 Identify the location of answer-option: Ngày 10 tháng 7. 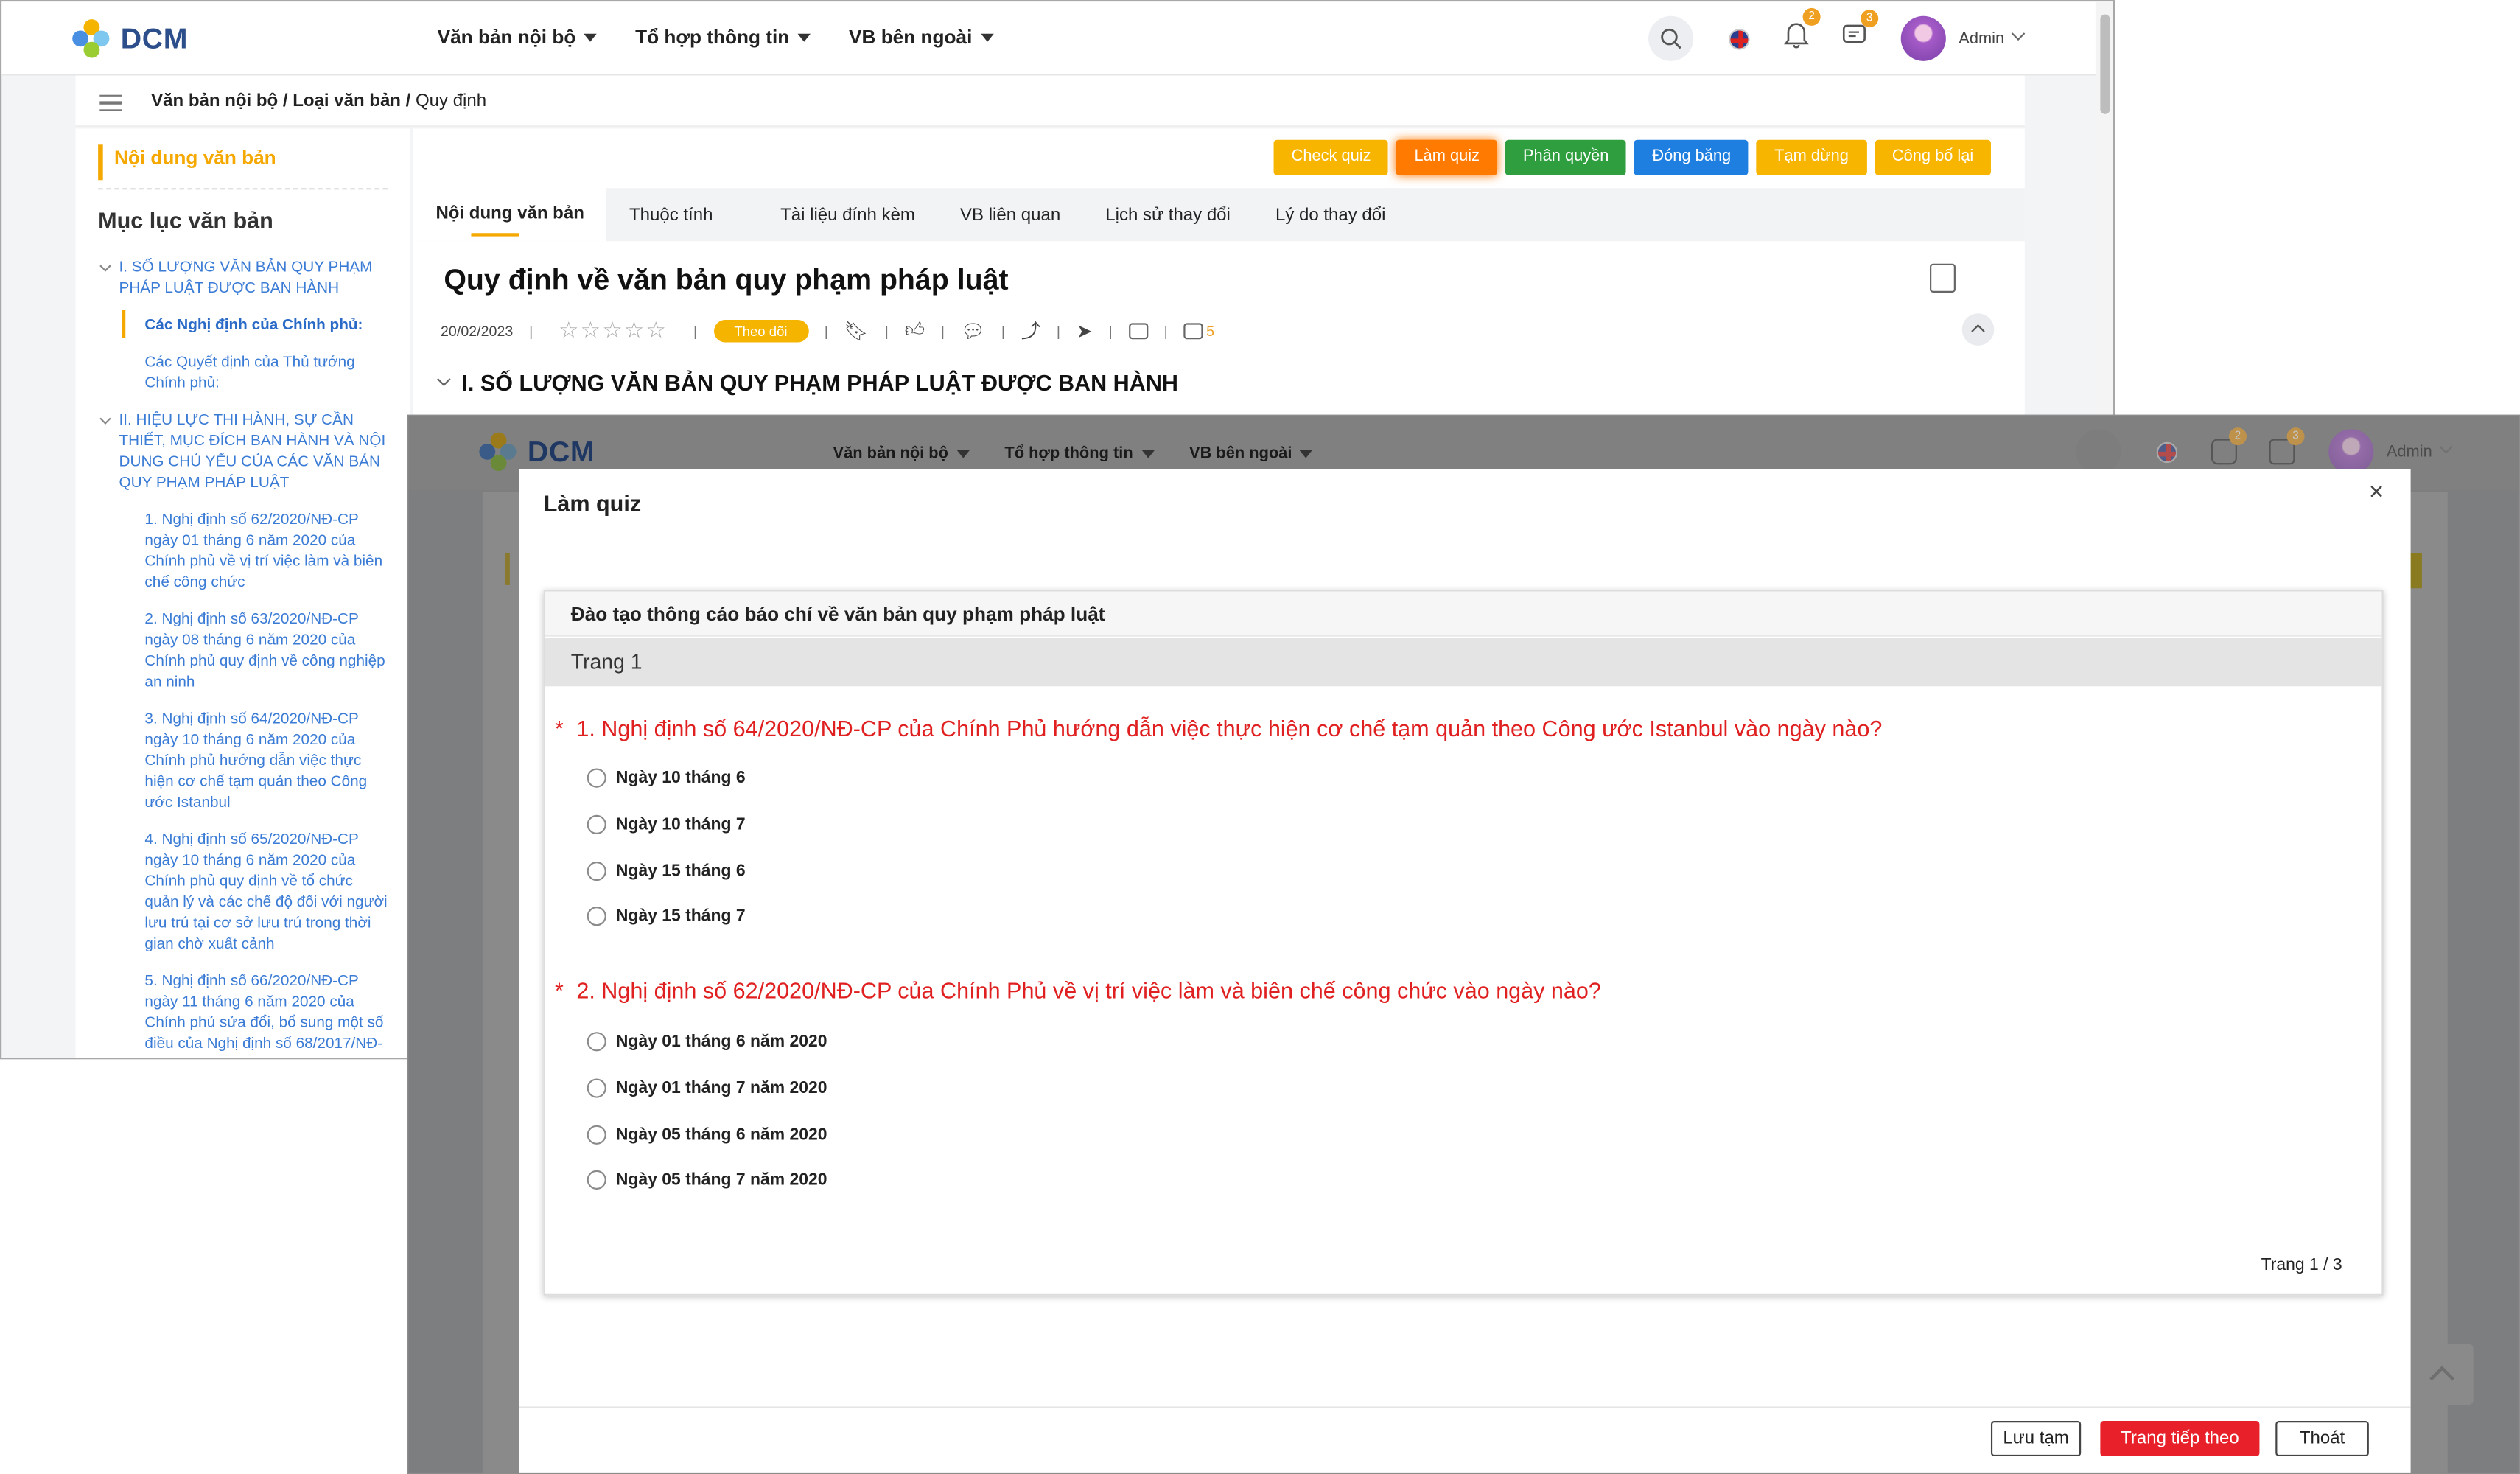
(666, 824).